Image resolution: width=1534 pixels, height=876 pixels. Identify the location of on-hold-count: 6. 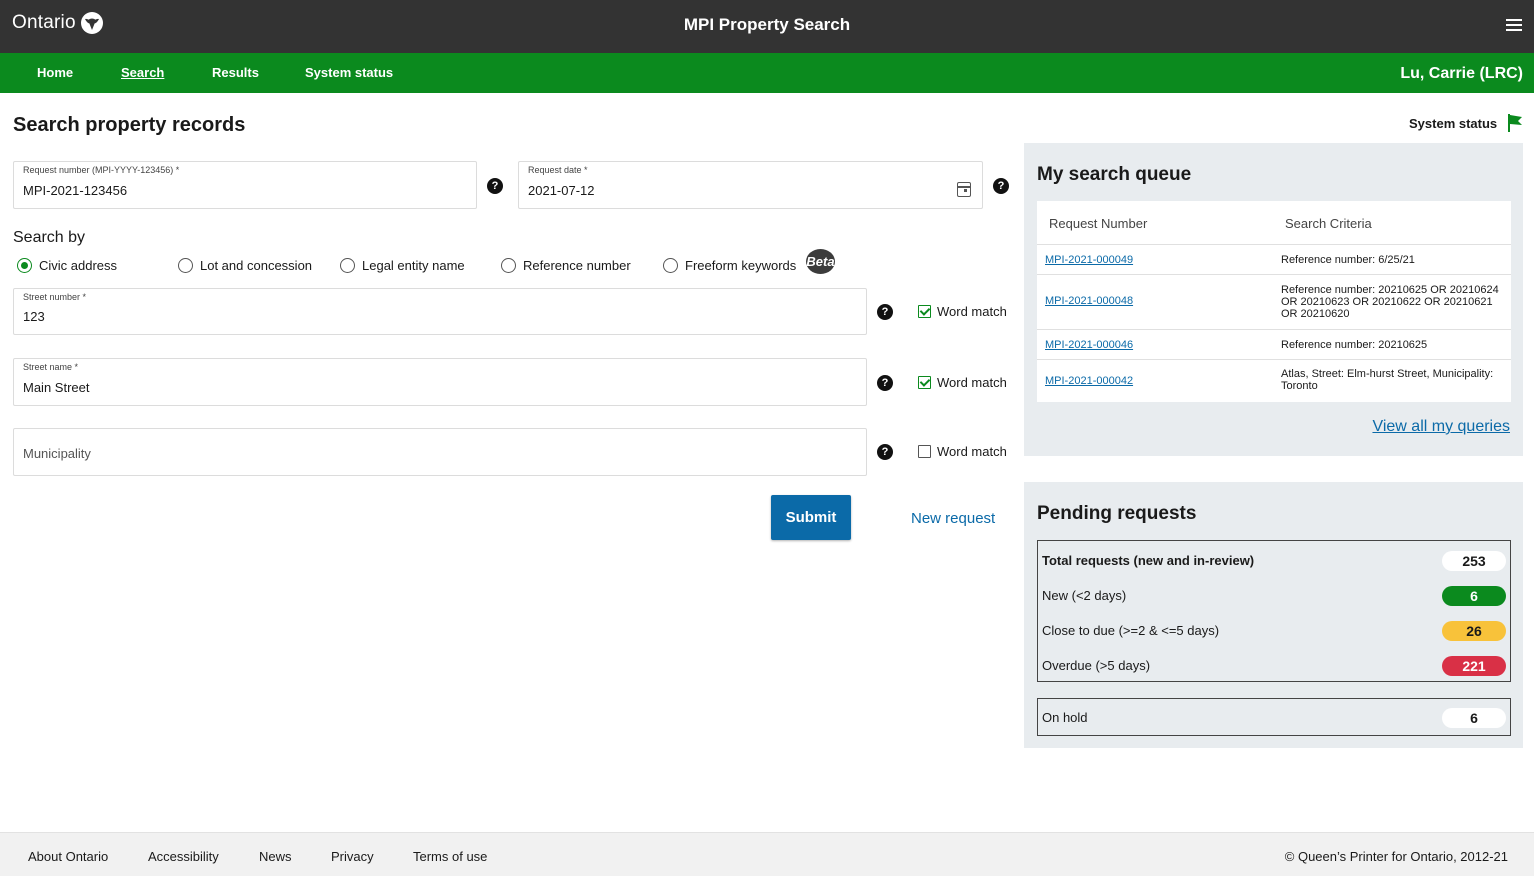
(1474, 718).